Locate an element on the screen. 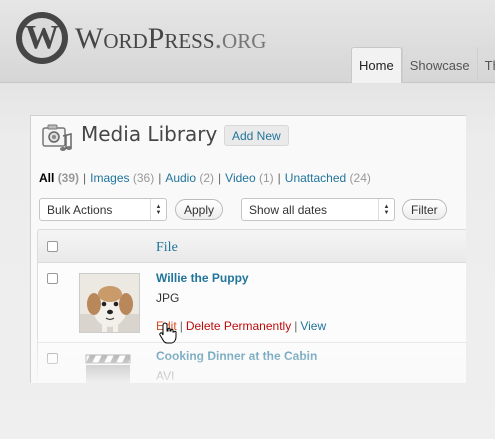 The height and width of the screenshot is (439, 495). media-file-type: AVI is located at coordinates (165, 376).